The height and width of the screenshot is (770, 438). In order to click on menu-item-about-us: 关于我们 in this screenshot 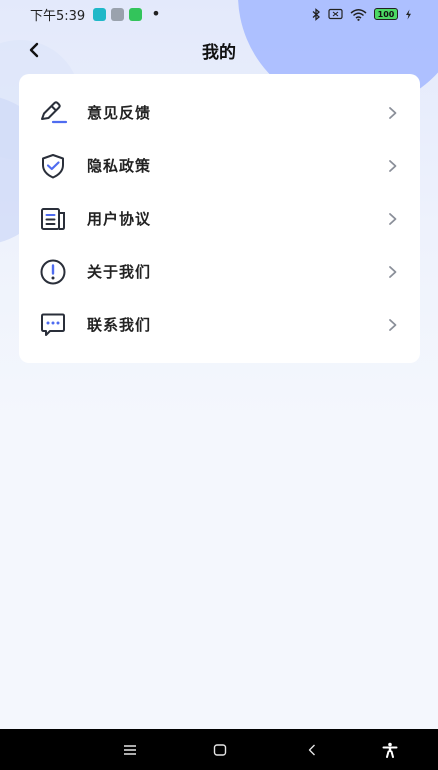, I will do `click(219, 271)`.